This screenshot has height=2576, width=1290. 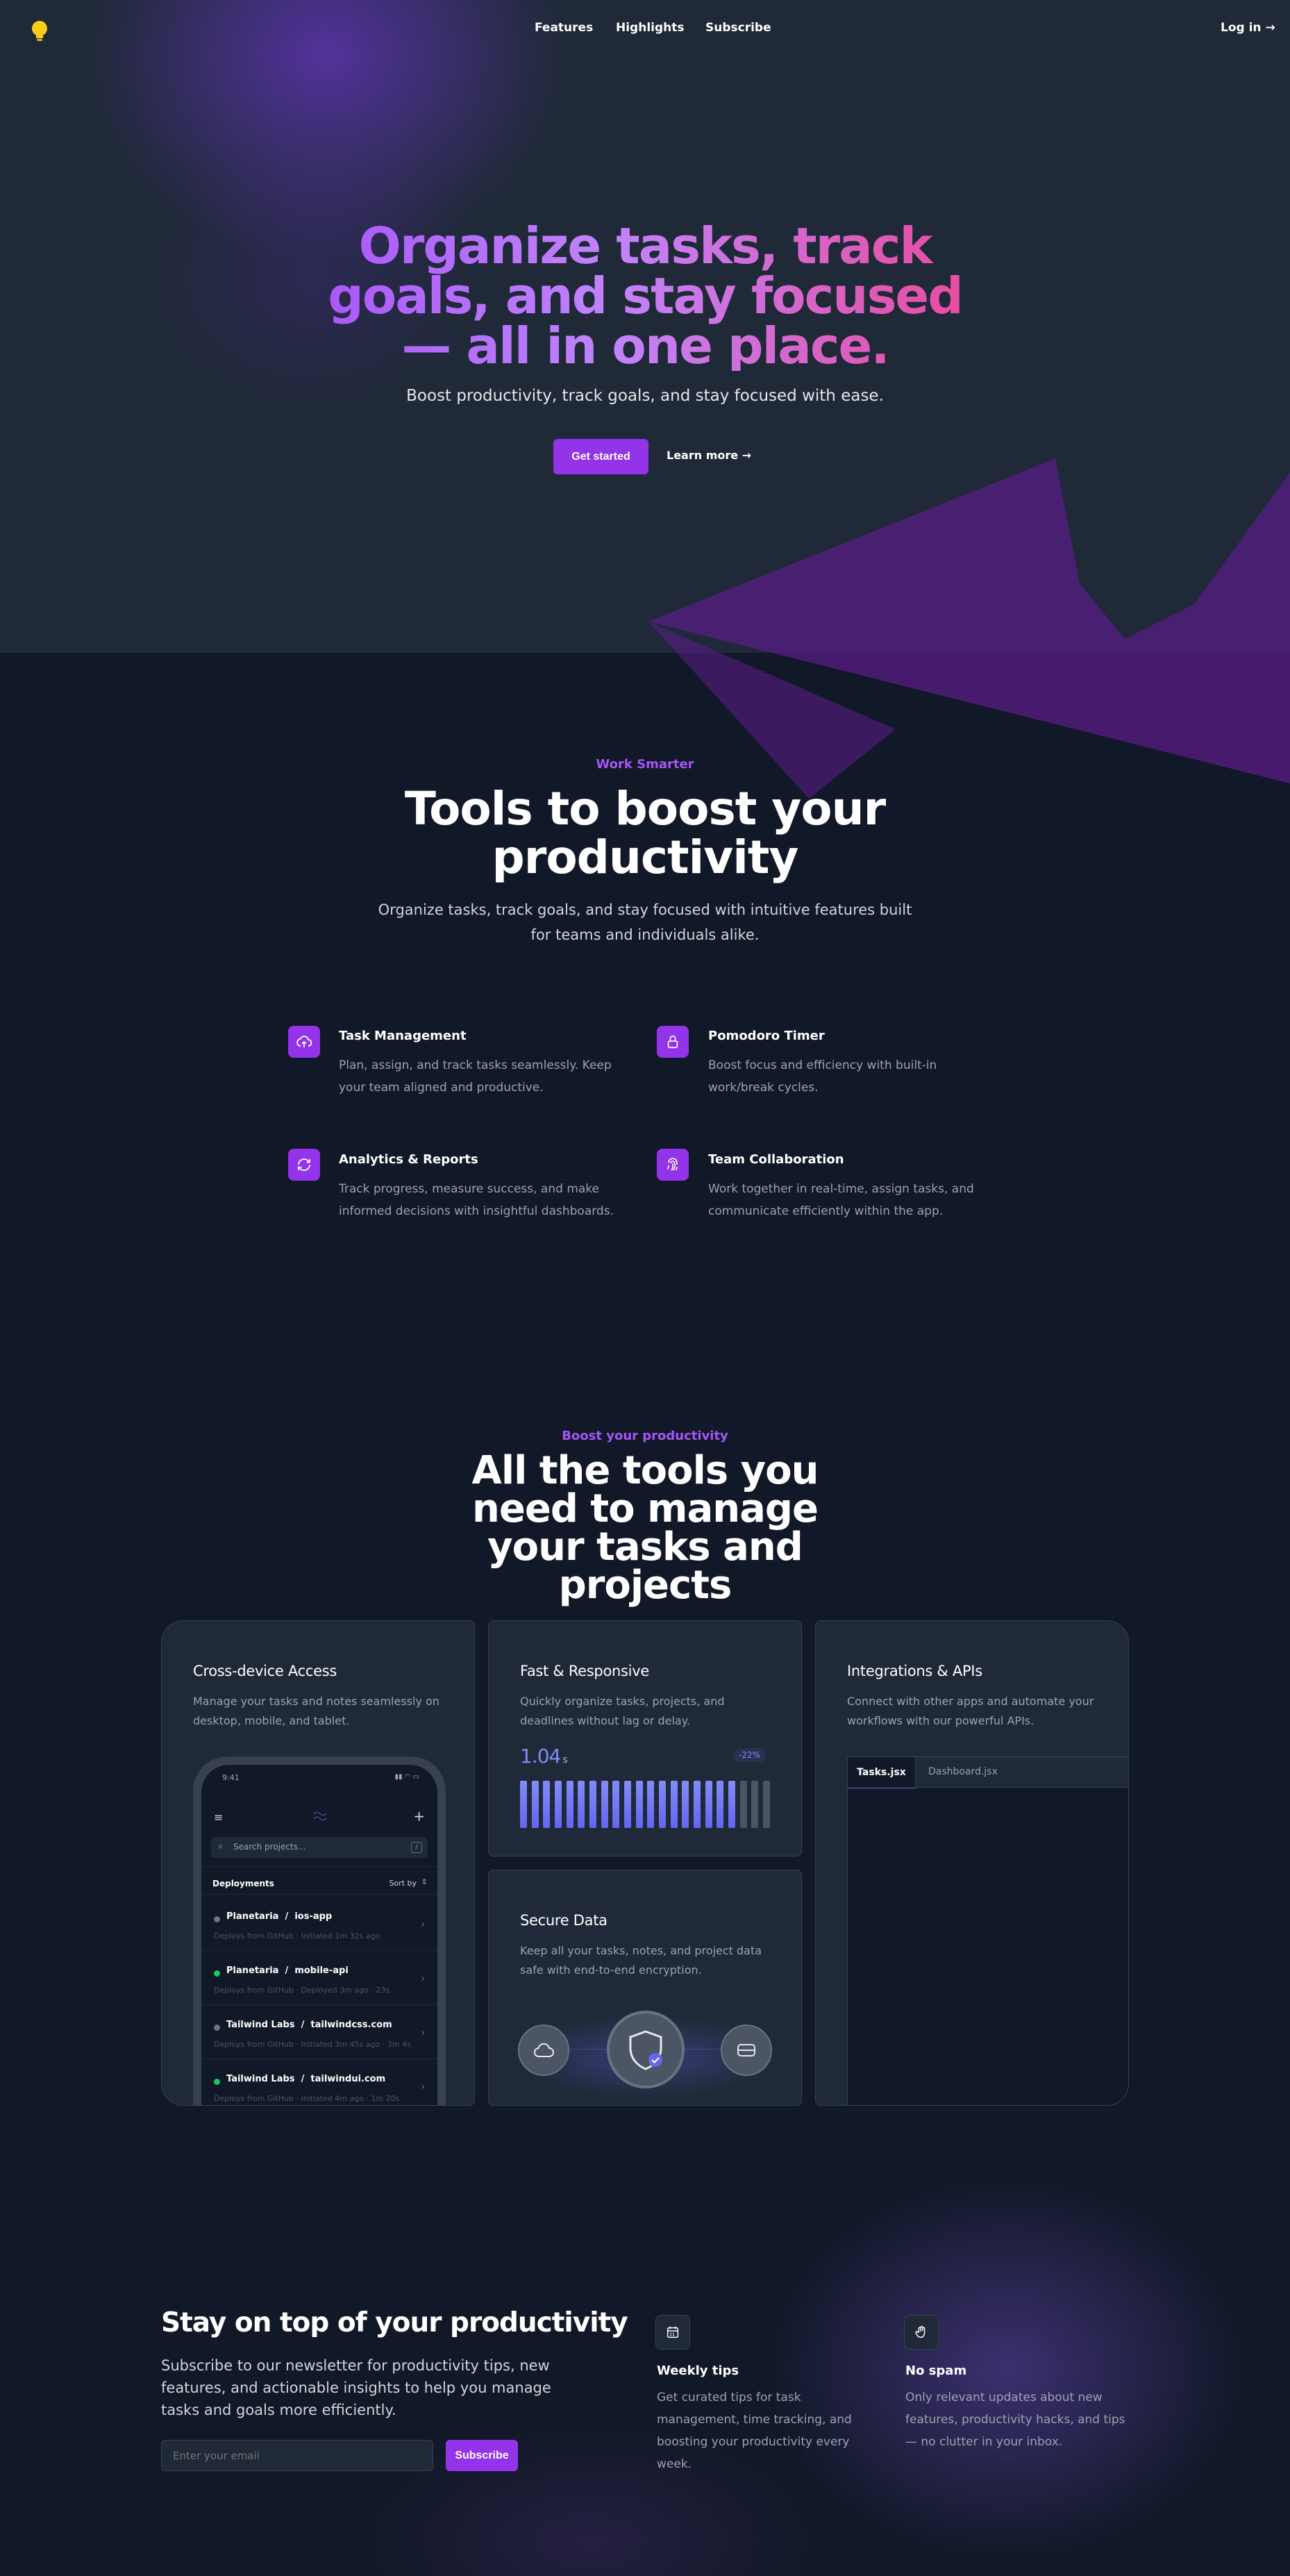 What do you see at coordinates (304, 1042) in the screenshot?
I see `cloud-upload-icon` at bounding box center [304, 1042].